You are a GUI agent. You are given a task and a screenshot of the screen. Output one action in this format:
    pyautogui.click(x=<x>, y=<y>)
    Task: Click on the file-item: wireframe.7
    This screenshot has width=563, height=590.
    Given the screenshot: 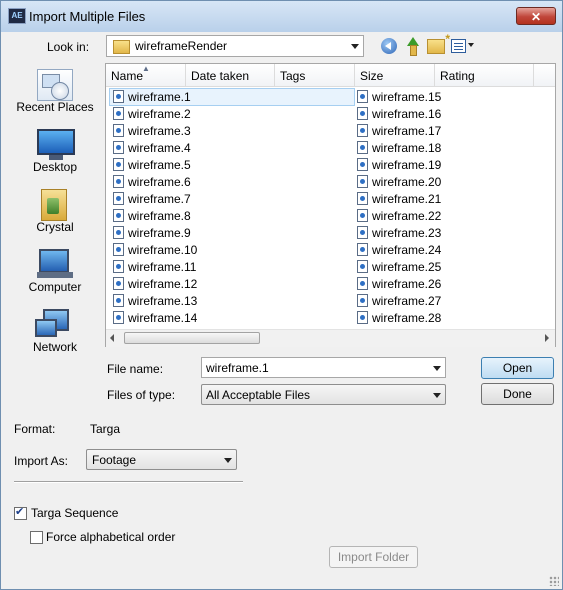 What is the action you would take?
    pyautogui.click(x=232, y=199)
    